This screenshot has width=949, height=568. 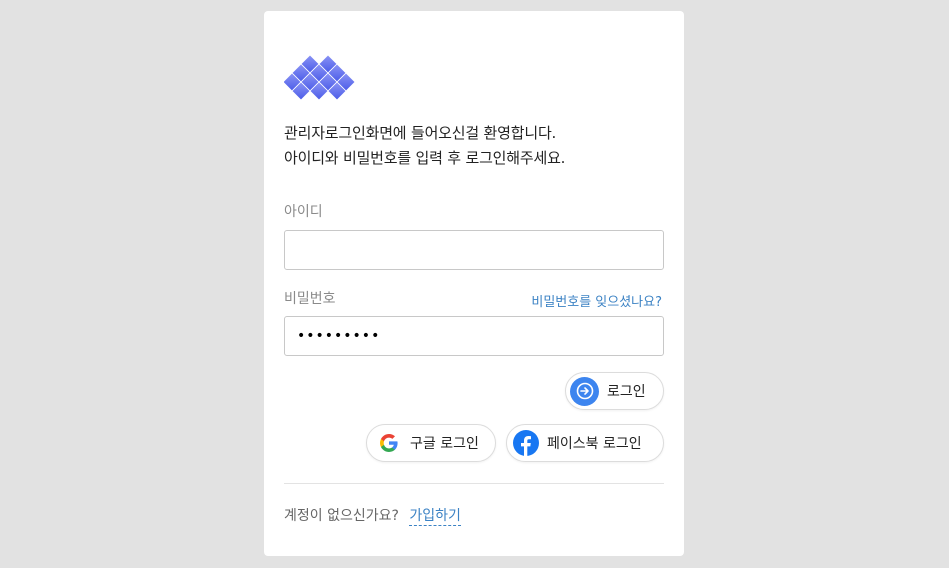 What do you see at coordinates (435, 517) in the screenshot?
I see `signup-link: 가입하기` at bounding box center [435, 517].